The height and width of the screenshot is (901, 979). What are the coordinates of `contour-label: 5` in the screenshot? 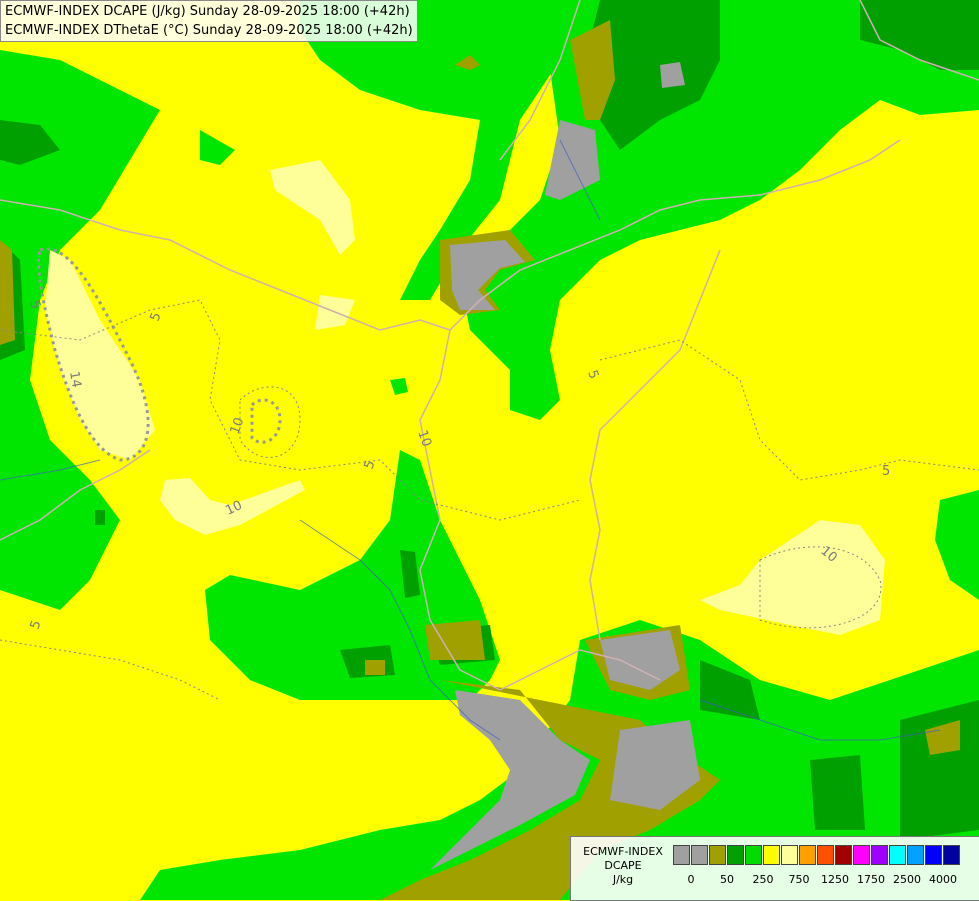 It's located at (886, 471).